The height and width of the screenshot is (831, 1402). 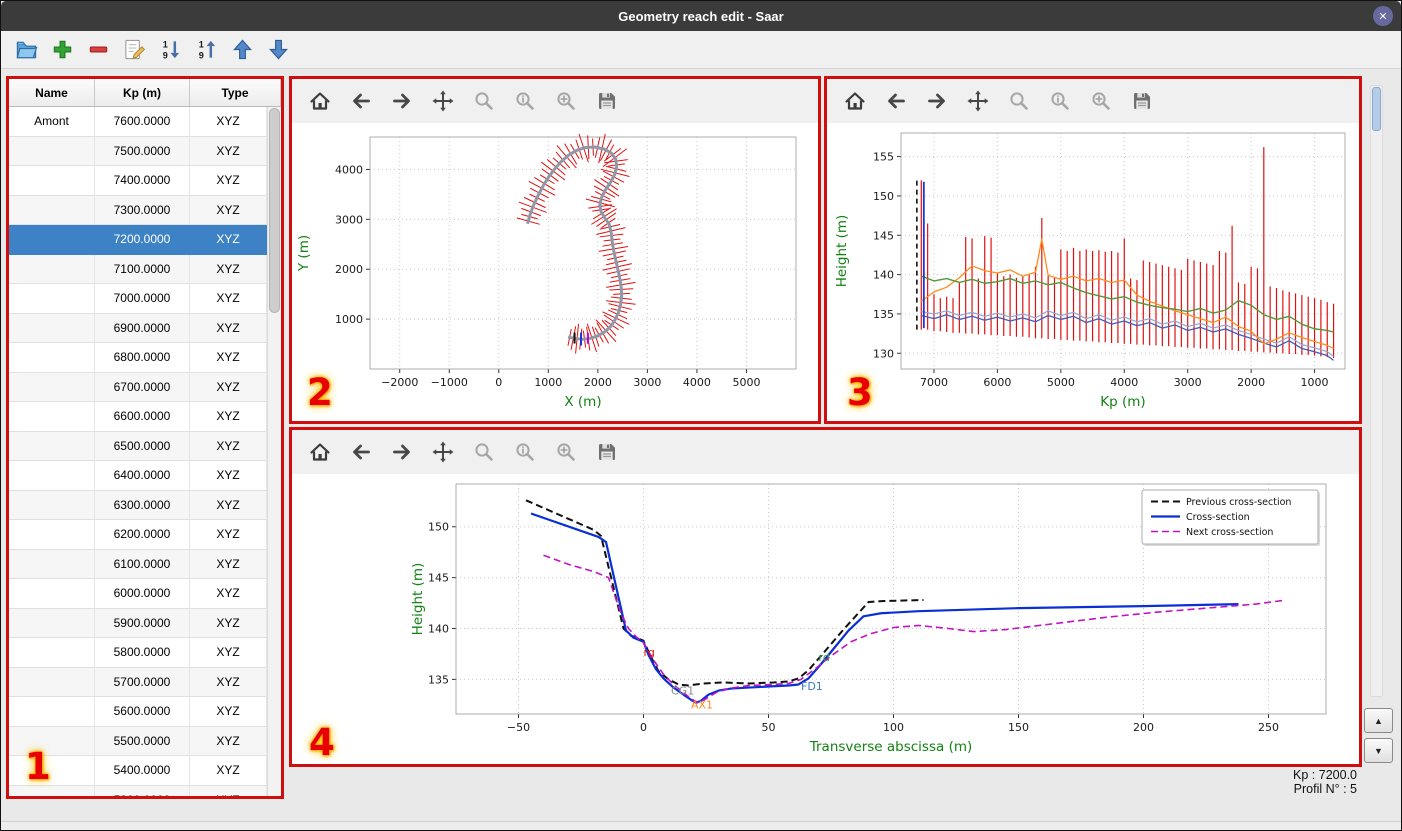 I want to click on svg-text: 0, so click(x=498, y=382).